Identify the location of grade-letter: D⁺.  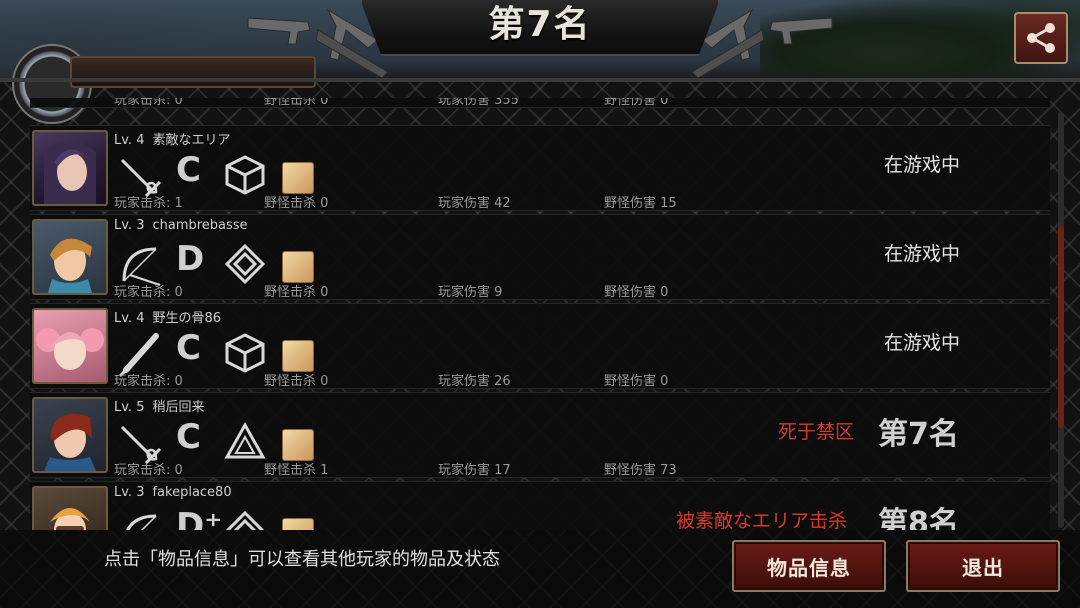
(199, 518).